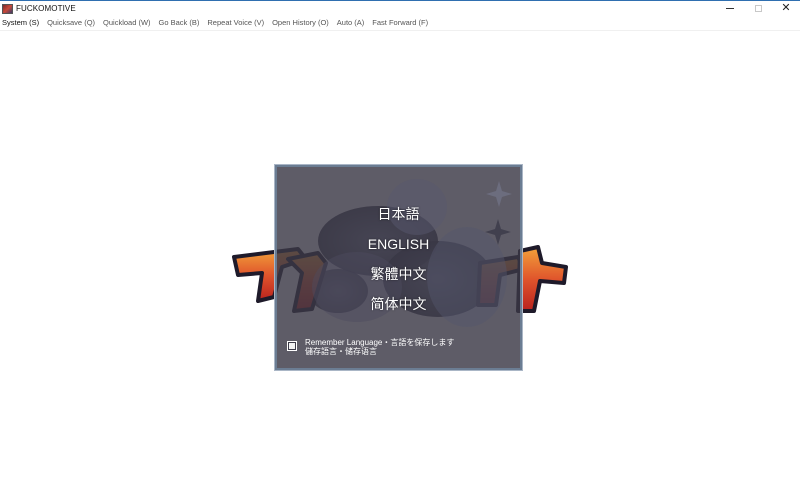 This screenshot has width=800, height=479. I want to click on maximize-icon, so click(758, 8).